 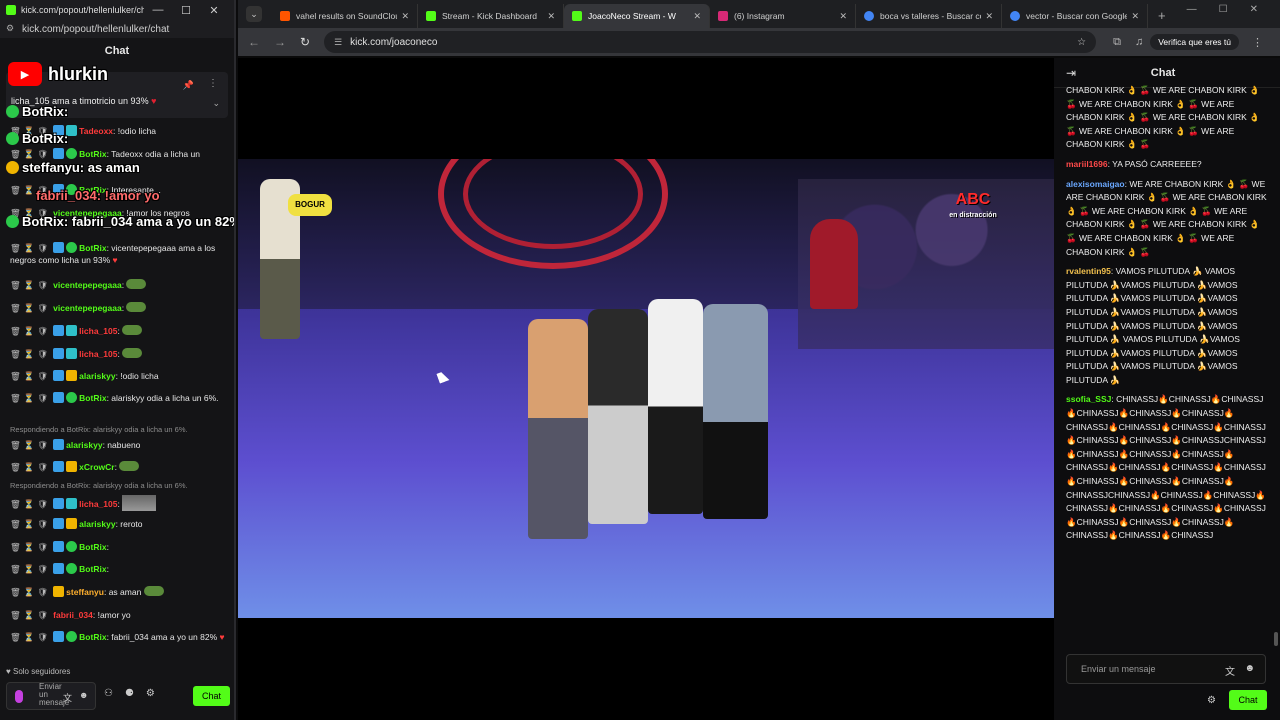 I want to click on chat-username: rvalentin95, so click(x=1088, y=271).